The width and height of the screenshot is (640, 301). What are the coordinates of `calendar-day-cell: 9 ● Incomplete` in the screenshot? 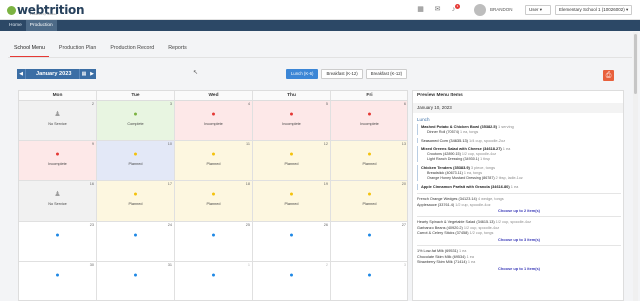 It's located at (58, 161).